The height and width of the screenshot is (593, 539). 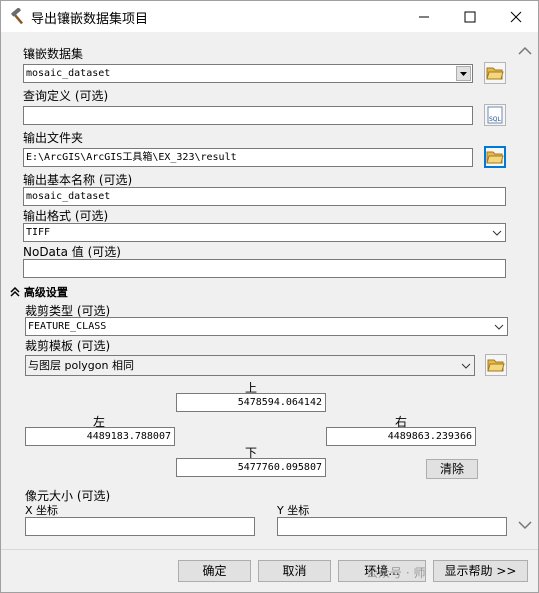 I want to click on footer-divider, so click(x=269, y=549).